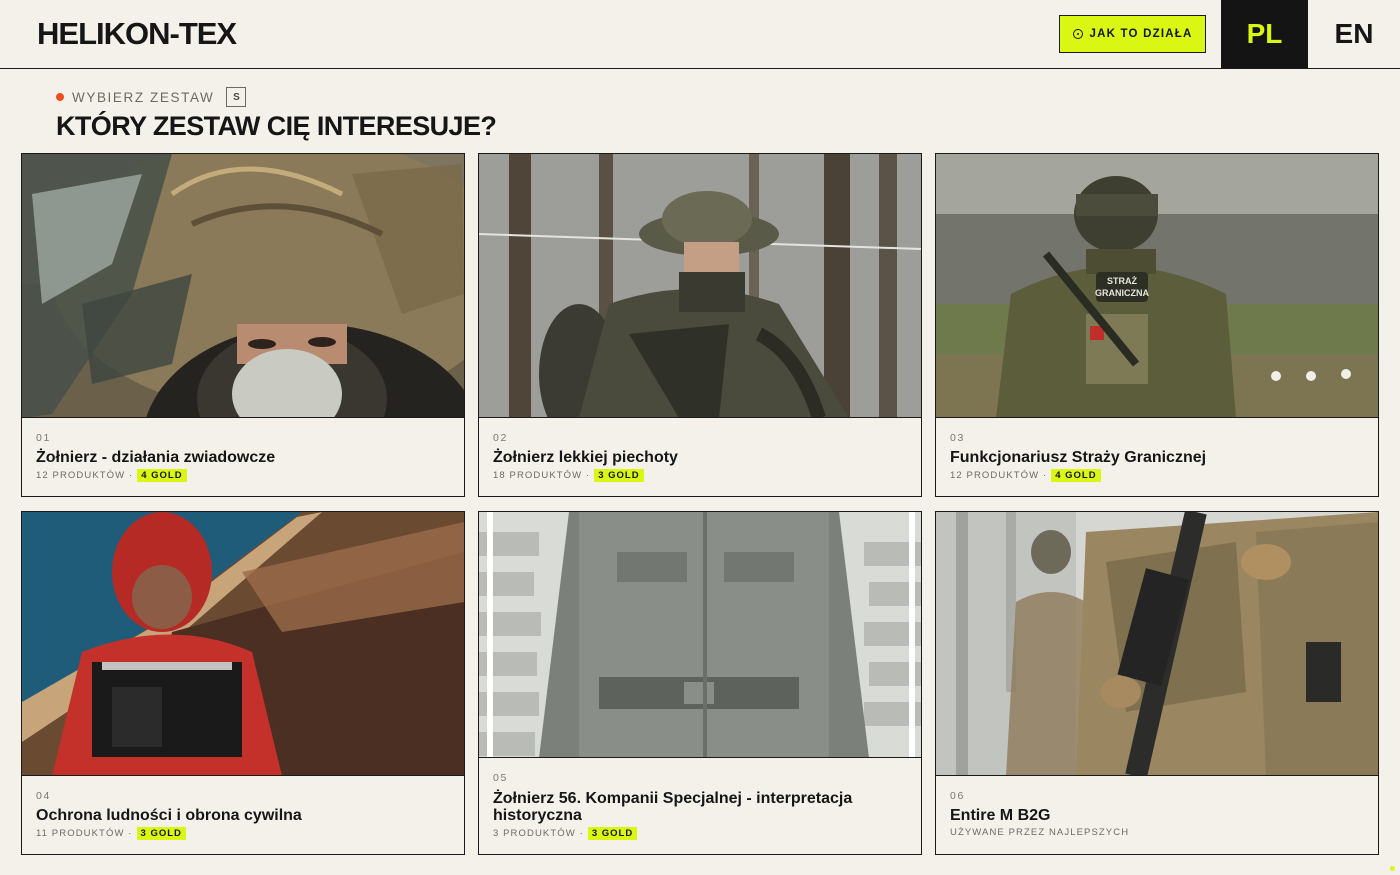  What do you see at coordinates (1077, 34) in the screenshot?
I see `info-icon` at bounding box center [1077, 34].